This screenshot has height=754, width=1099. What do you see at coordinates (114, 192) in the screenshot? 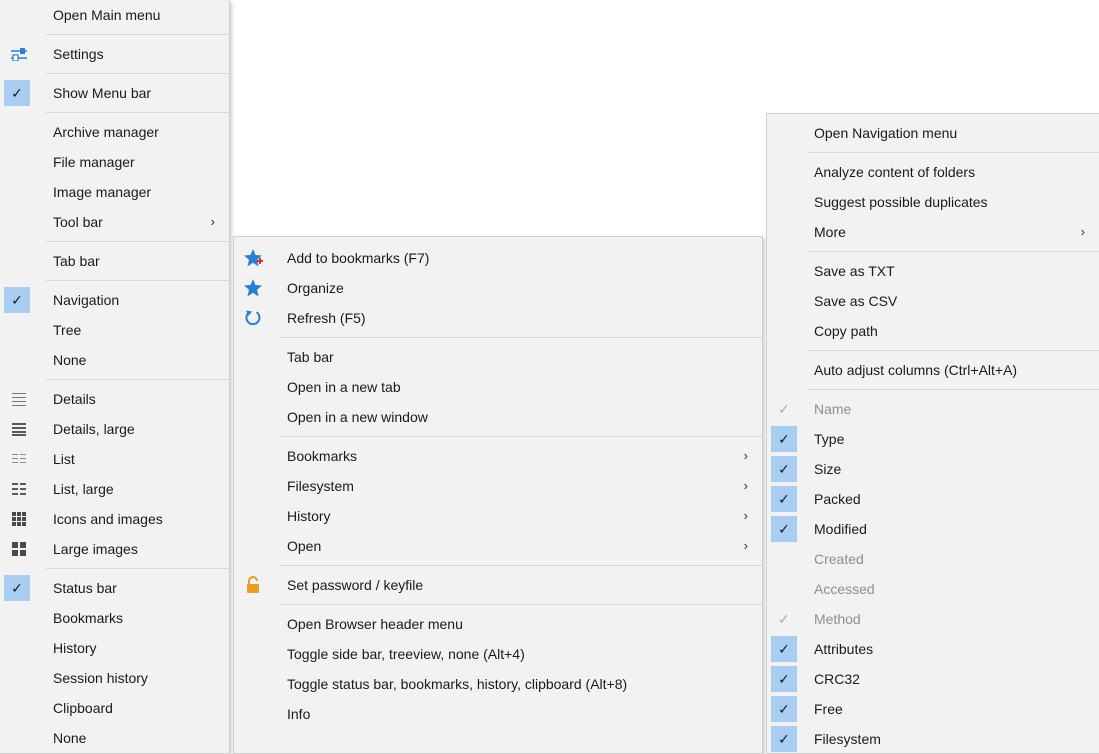
I see `menu-item-image-manager: Image manager` at bounding box center [114, 192].